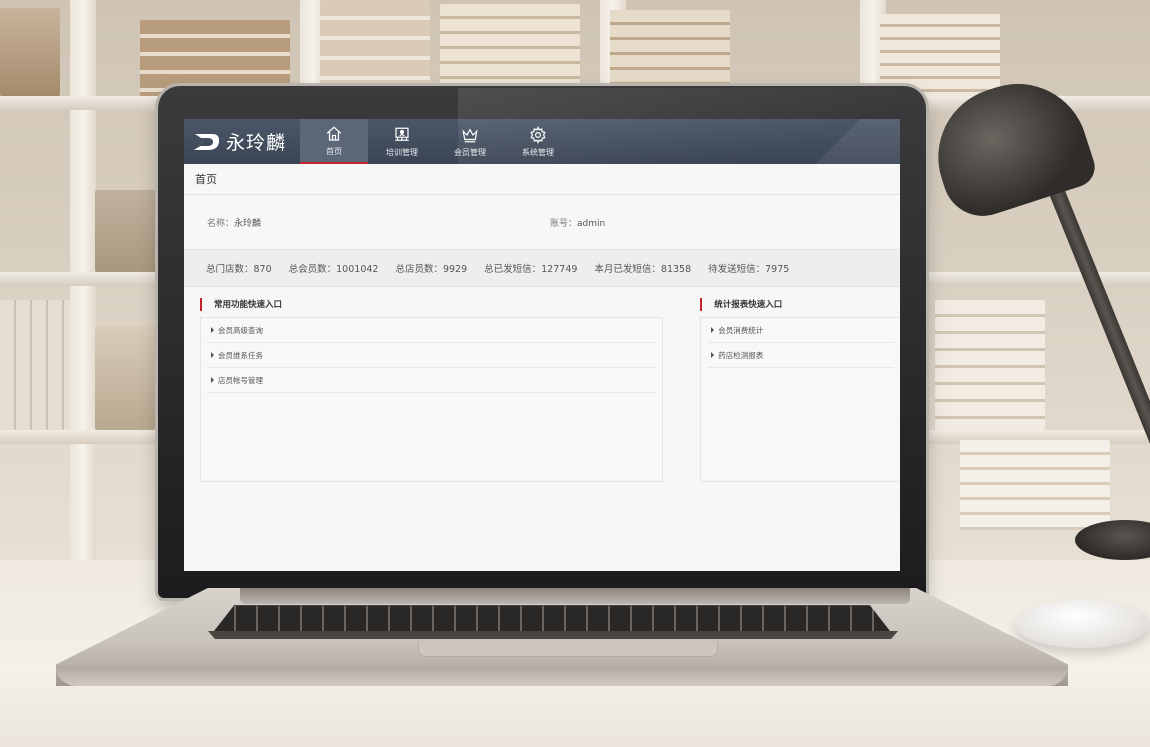 The height and width of the screenshot is (747, 1150). What do you see at coordinates (431, 305) in the screenshot?
I see `panel-title: 常用功能快速入口` at bounding box center [431, 305].